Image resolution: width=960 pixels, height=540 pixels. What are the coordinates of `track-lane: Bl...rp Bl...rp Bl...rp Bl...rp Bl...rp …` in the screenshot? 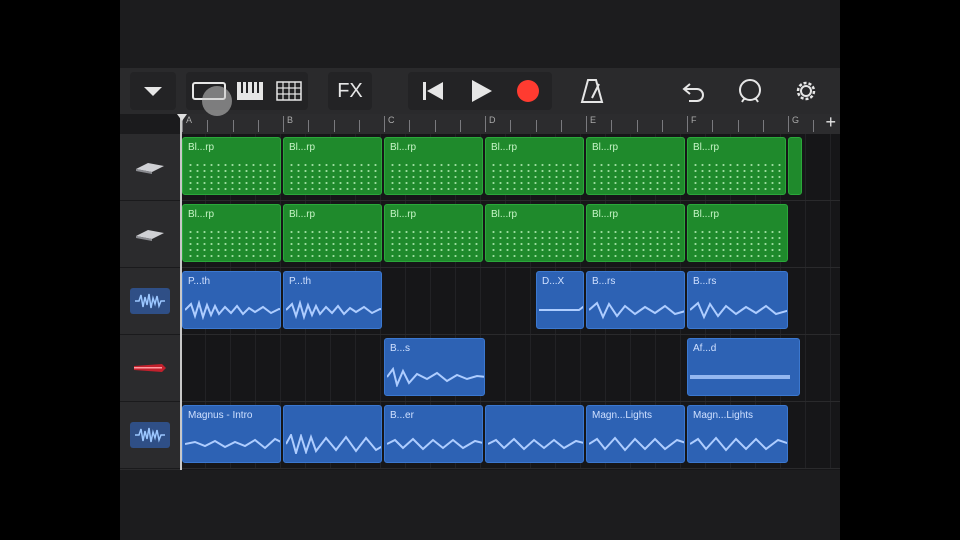 It's located at (510, 234).